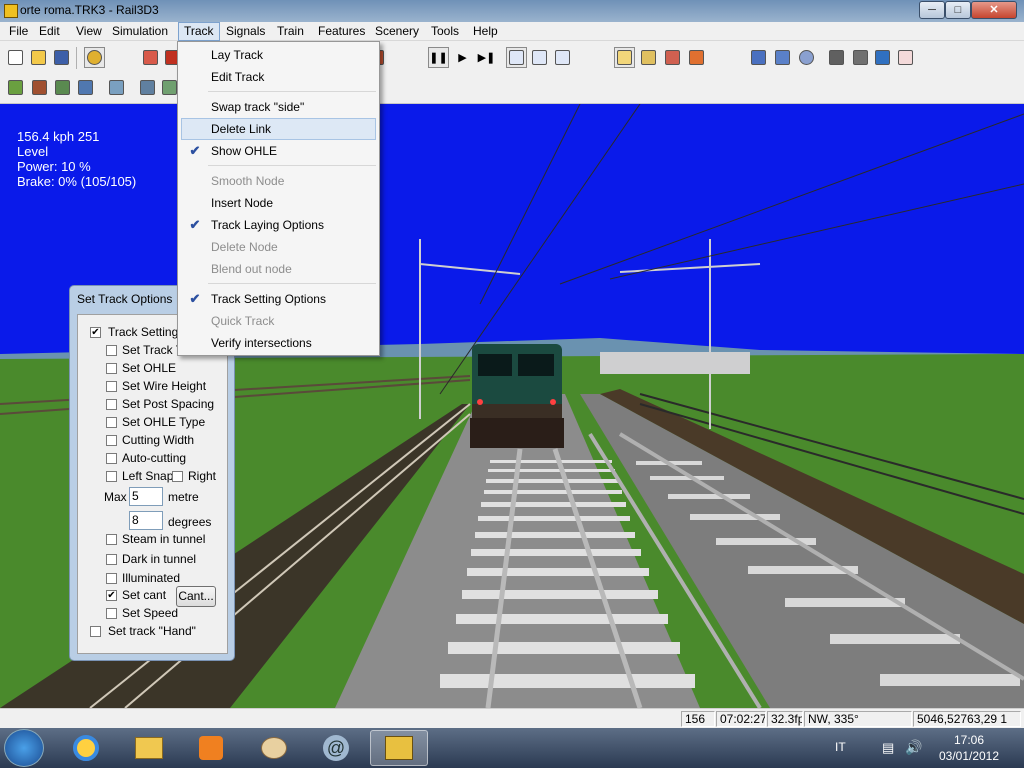 The image size is (1024, 768). I want to click on set-cant-checkbox: ✔, so click(111, 595).